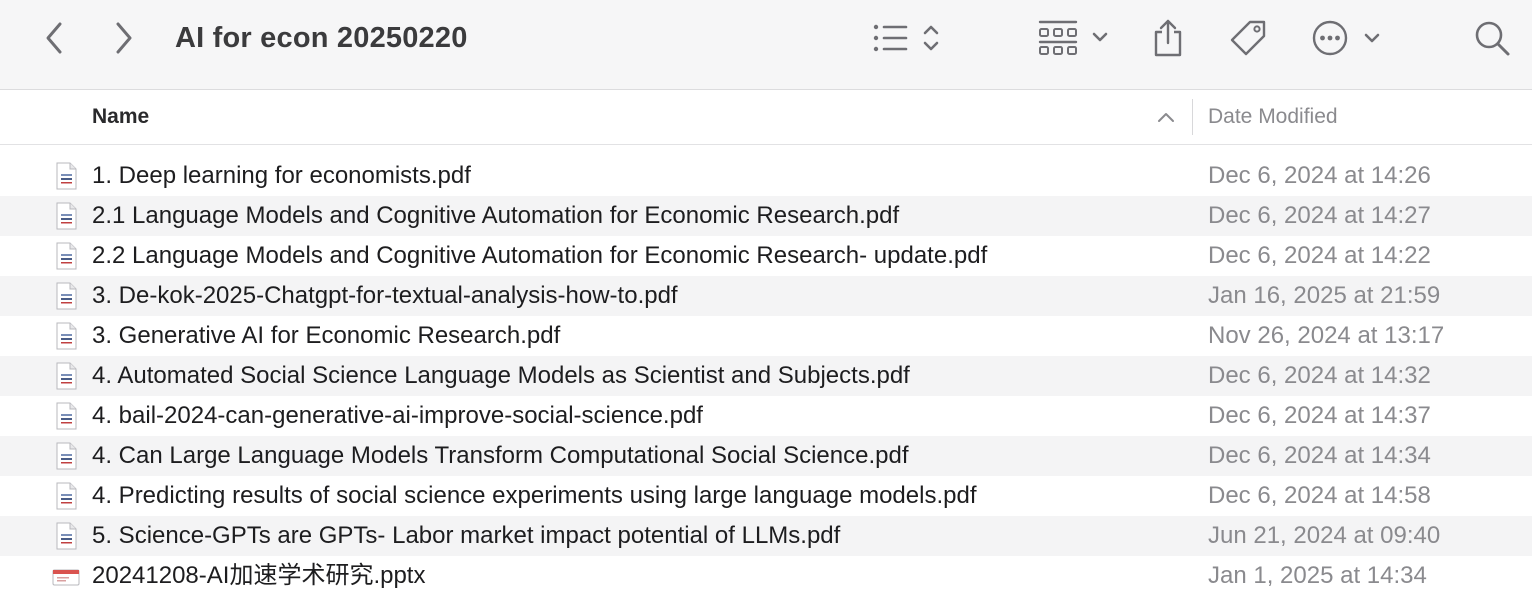  What do you see at coordinates (766, 118) in the screenshot?
I see `column-header: Name Date Modified` at bounding box center [766, 118].